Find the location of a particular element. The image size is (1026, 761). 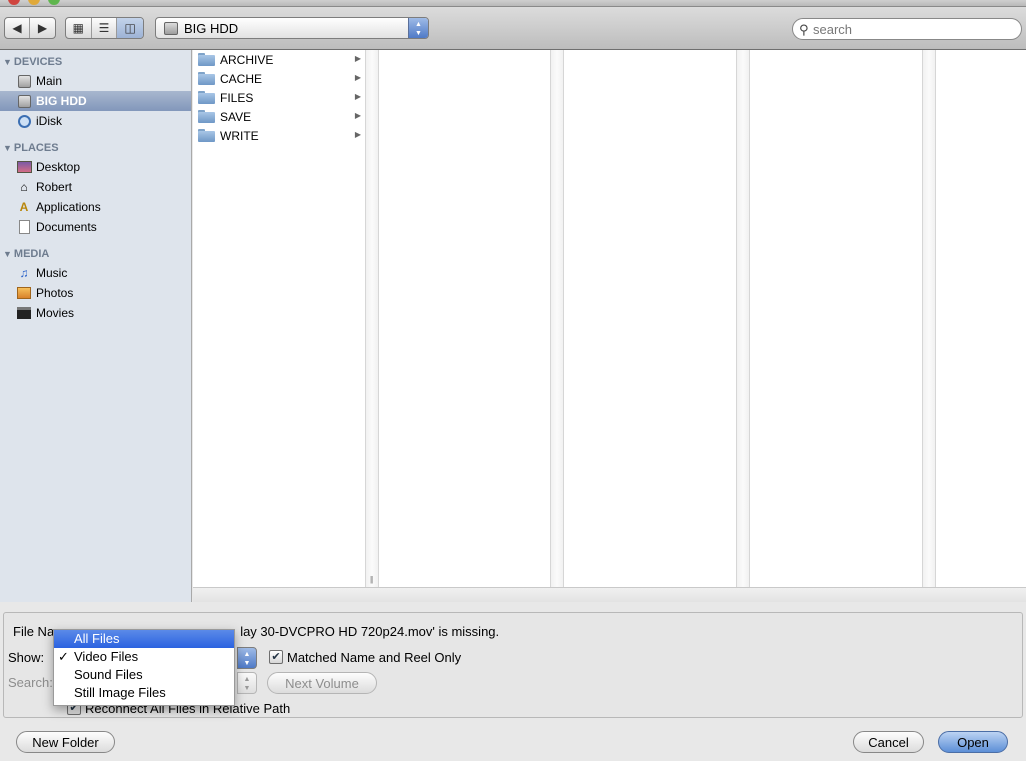

sidebar-item-label: Robert is located at coordinates (54, 187).